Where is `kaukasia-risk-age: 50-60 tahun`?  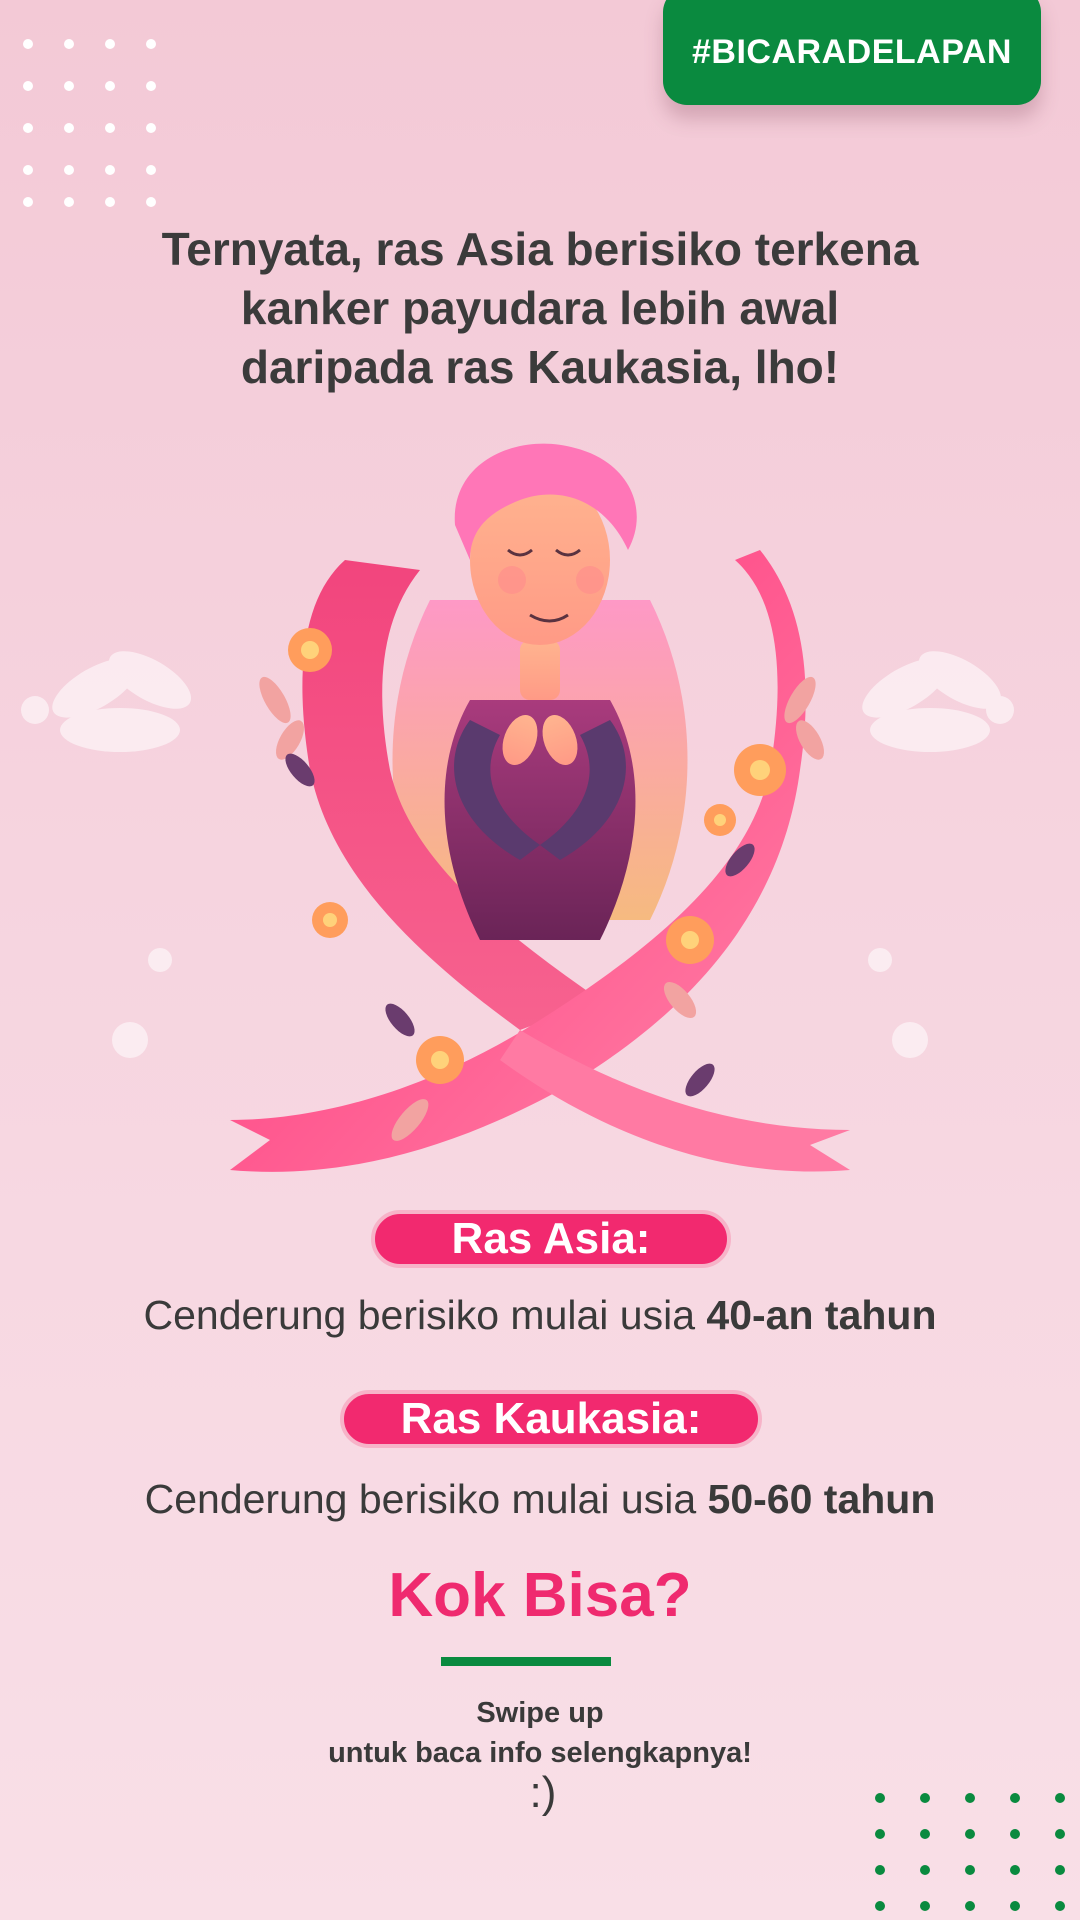
kaukasia-risk-age: 50-60 tahun is located at coordinates (821, 1499).